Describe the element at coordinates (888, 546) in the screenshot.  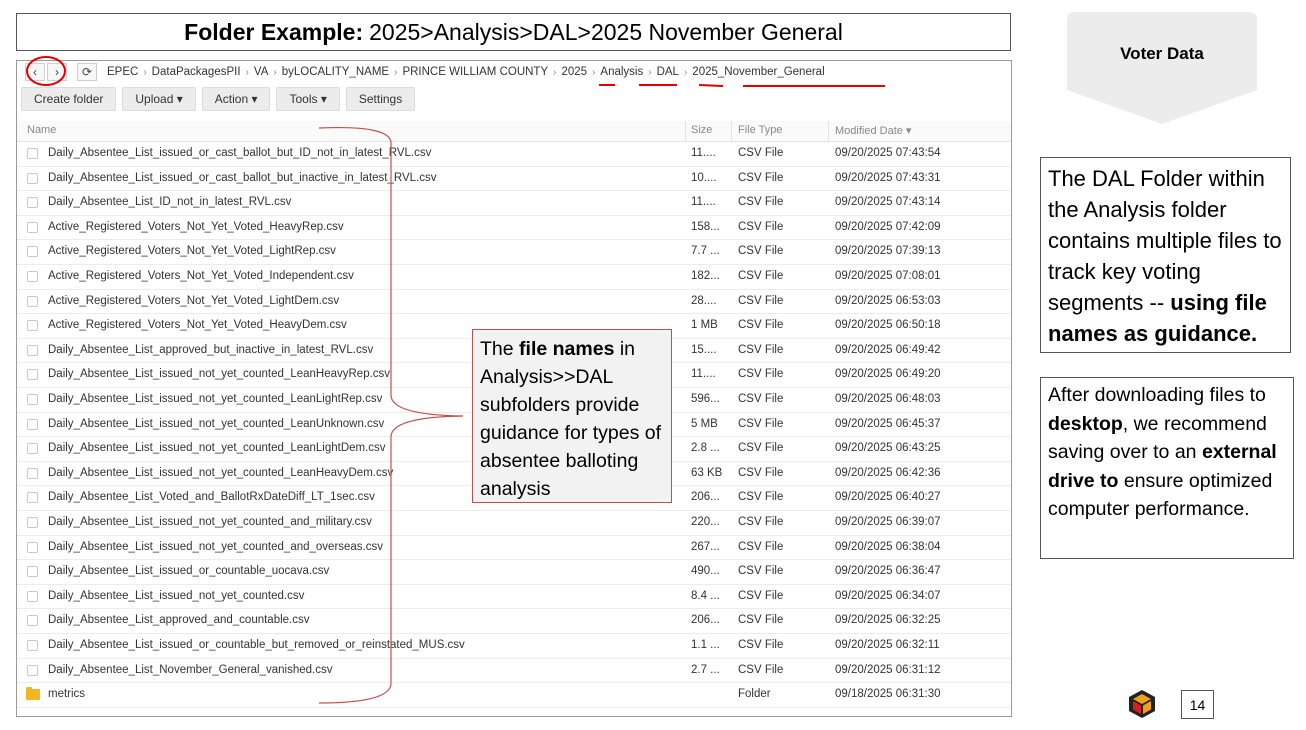
I see `file-modified-date: 09/20/2025 06:38:04` at that location.